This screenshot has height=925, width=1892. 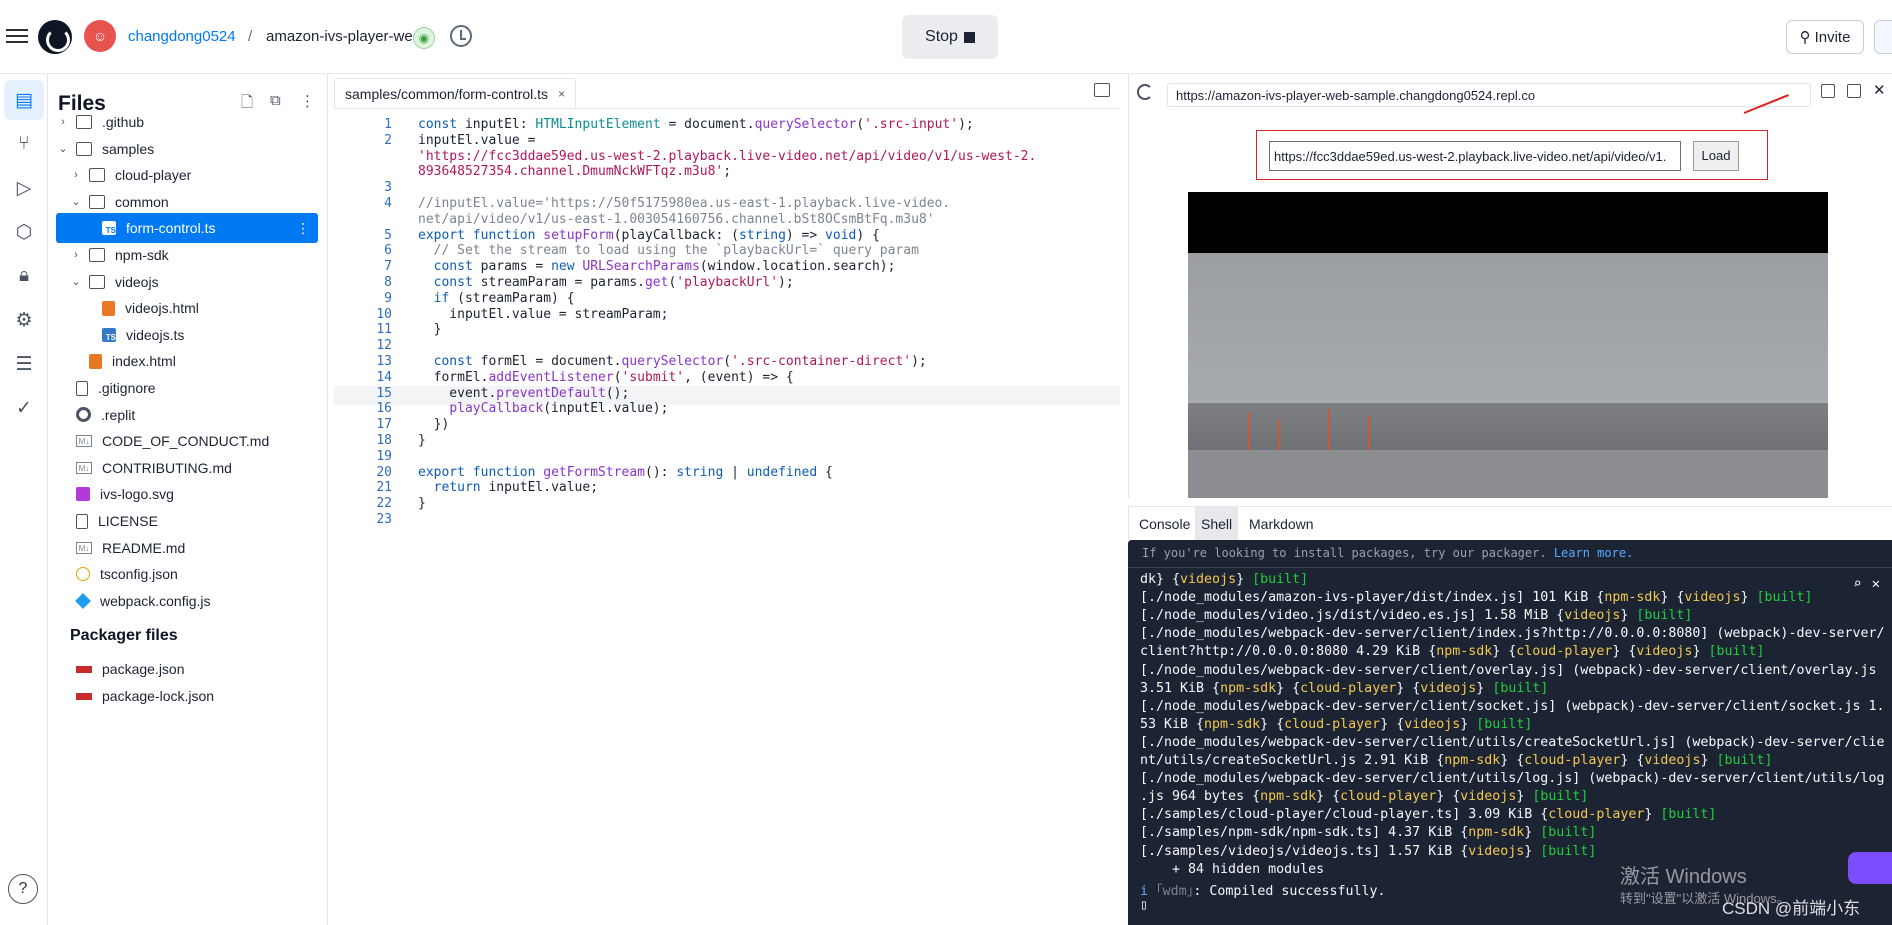 What do you see at coordinates (24, 364) in the screenshot?
I see `database-icon: ☰` at bounding box center [24, 364].